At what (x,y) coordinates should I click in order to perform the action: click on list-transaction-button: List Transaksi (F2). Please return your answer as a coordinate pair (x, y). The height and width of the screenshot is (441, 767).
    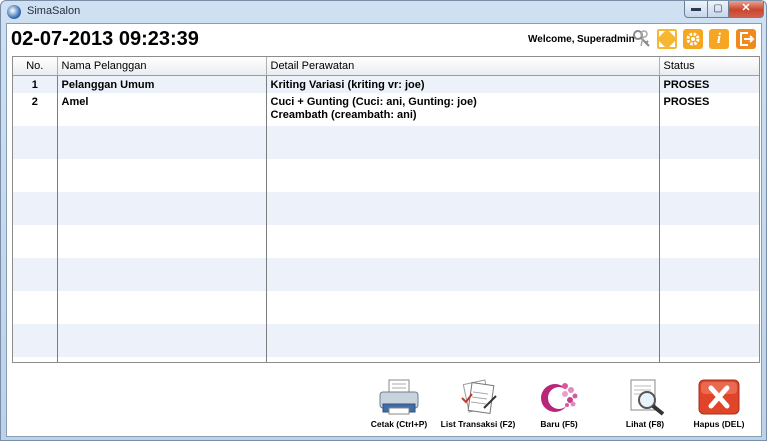
    Looking at the image, I should click on (478, 404).